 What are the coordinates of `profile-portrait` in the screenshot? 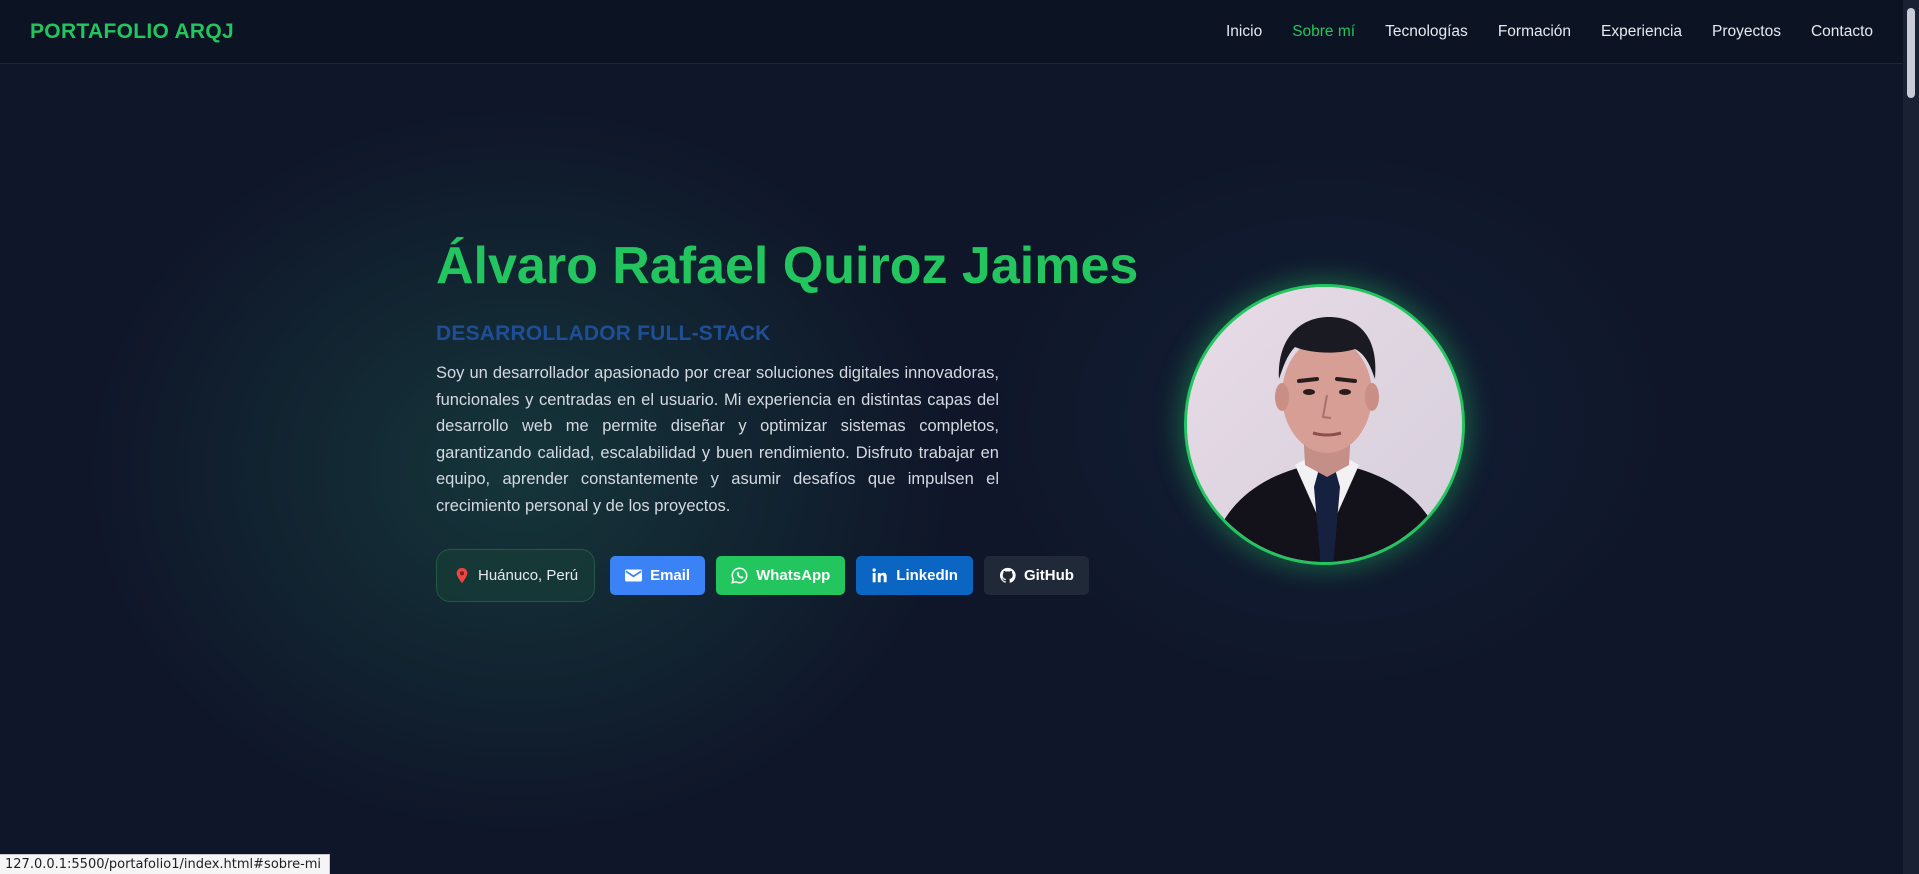 It's located at (1324, 424).